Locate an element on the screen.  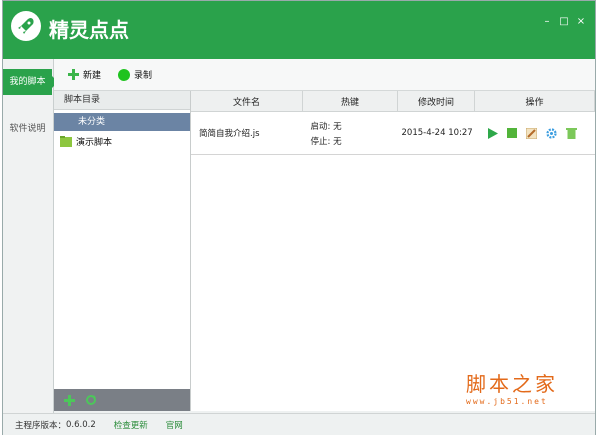
edit-icon is located at coordinates (531, 133).